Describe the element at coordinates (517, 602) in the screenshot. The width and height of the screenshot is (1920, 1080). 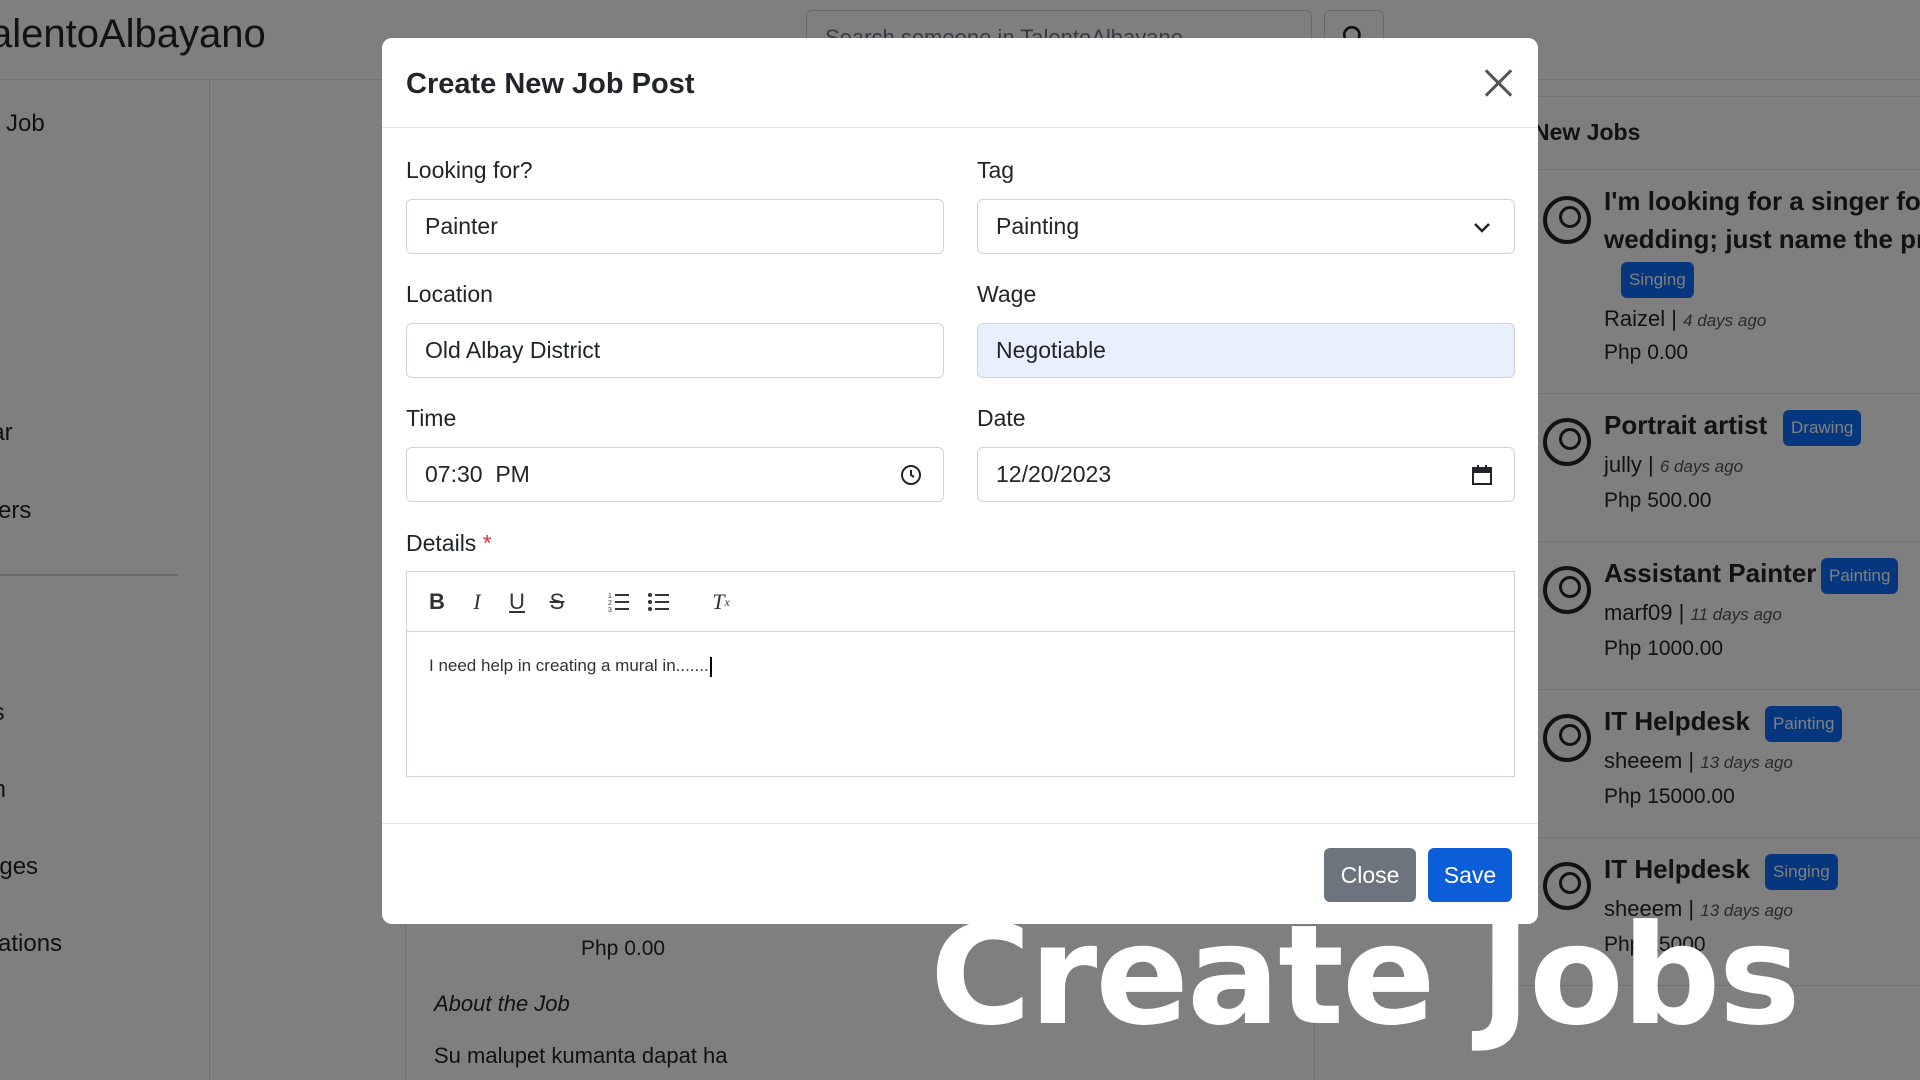
I see `underline-icon: U` at that location.